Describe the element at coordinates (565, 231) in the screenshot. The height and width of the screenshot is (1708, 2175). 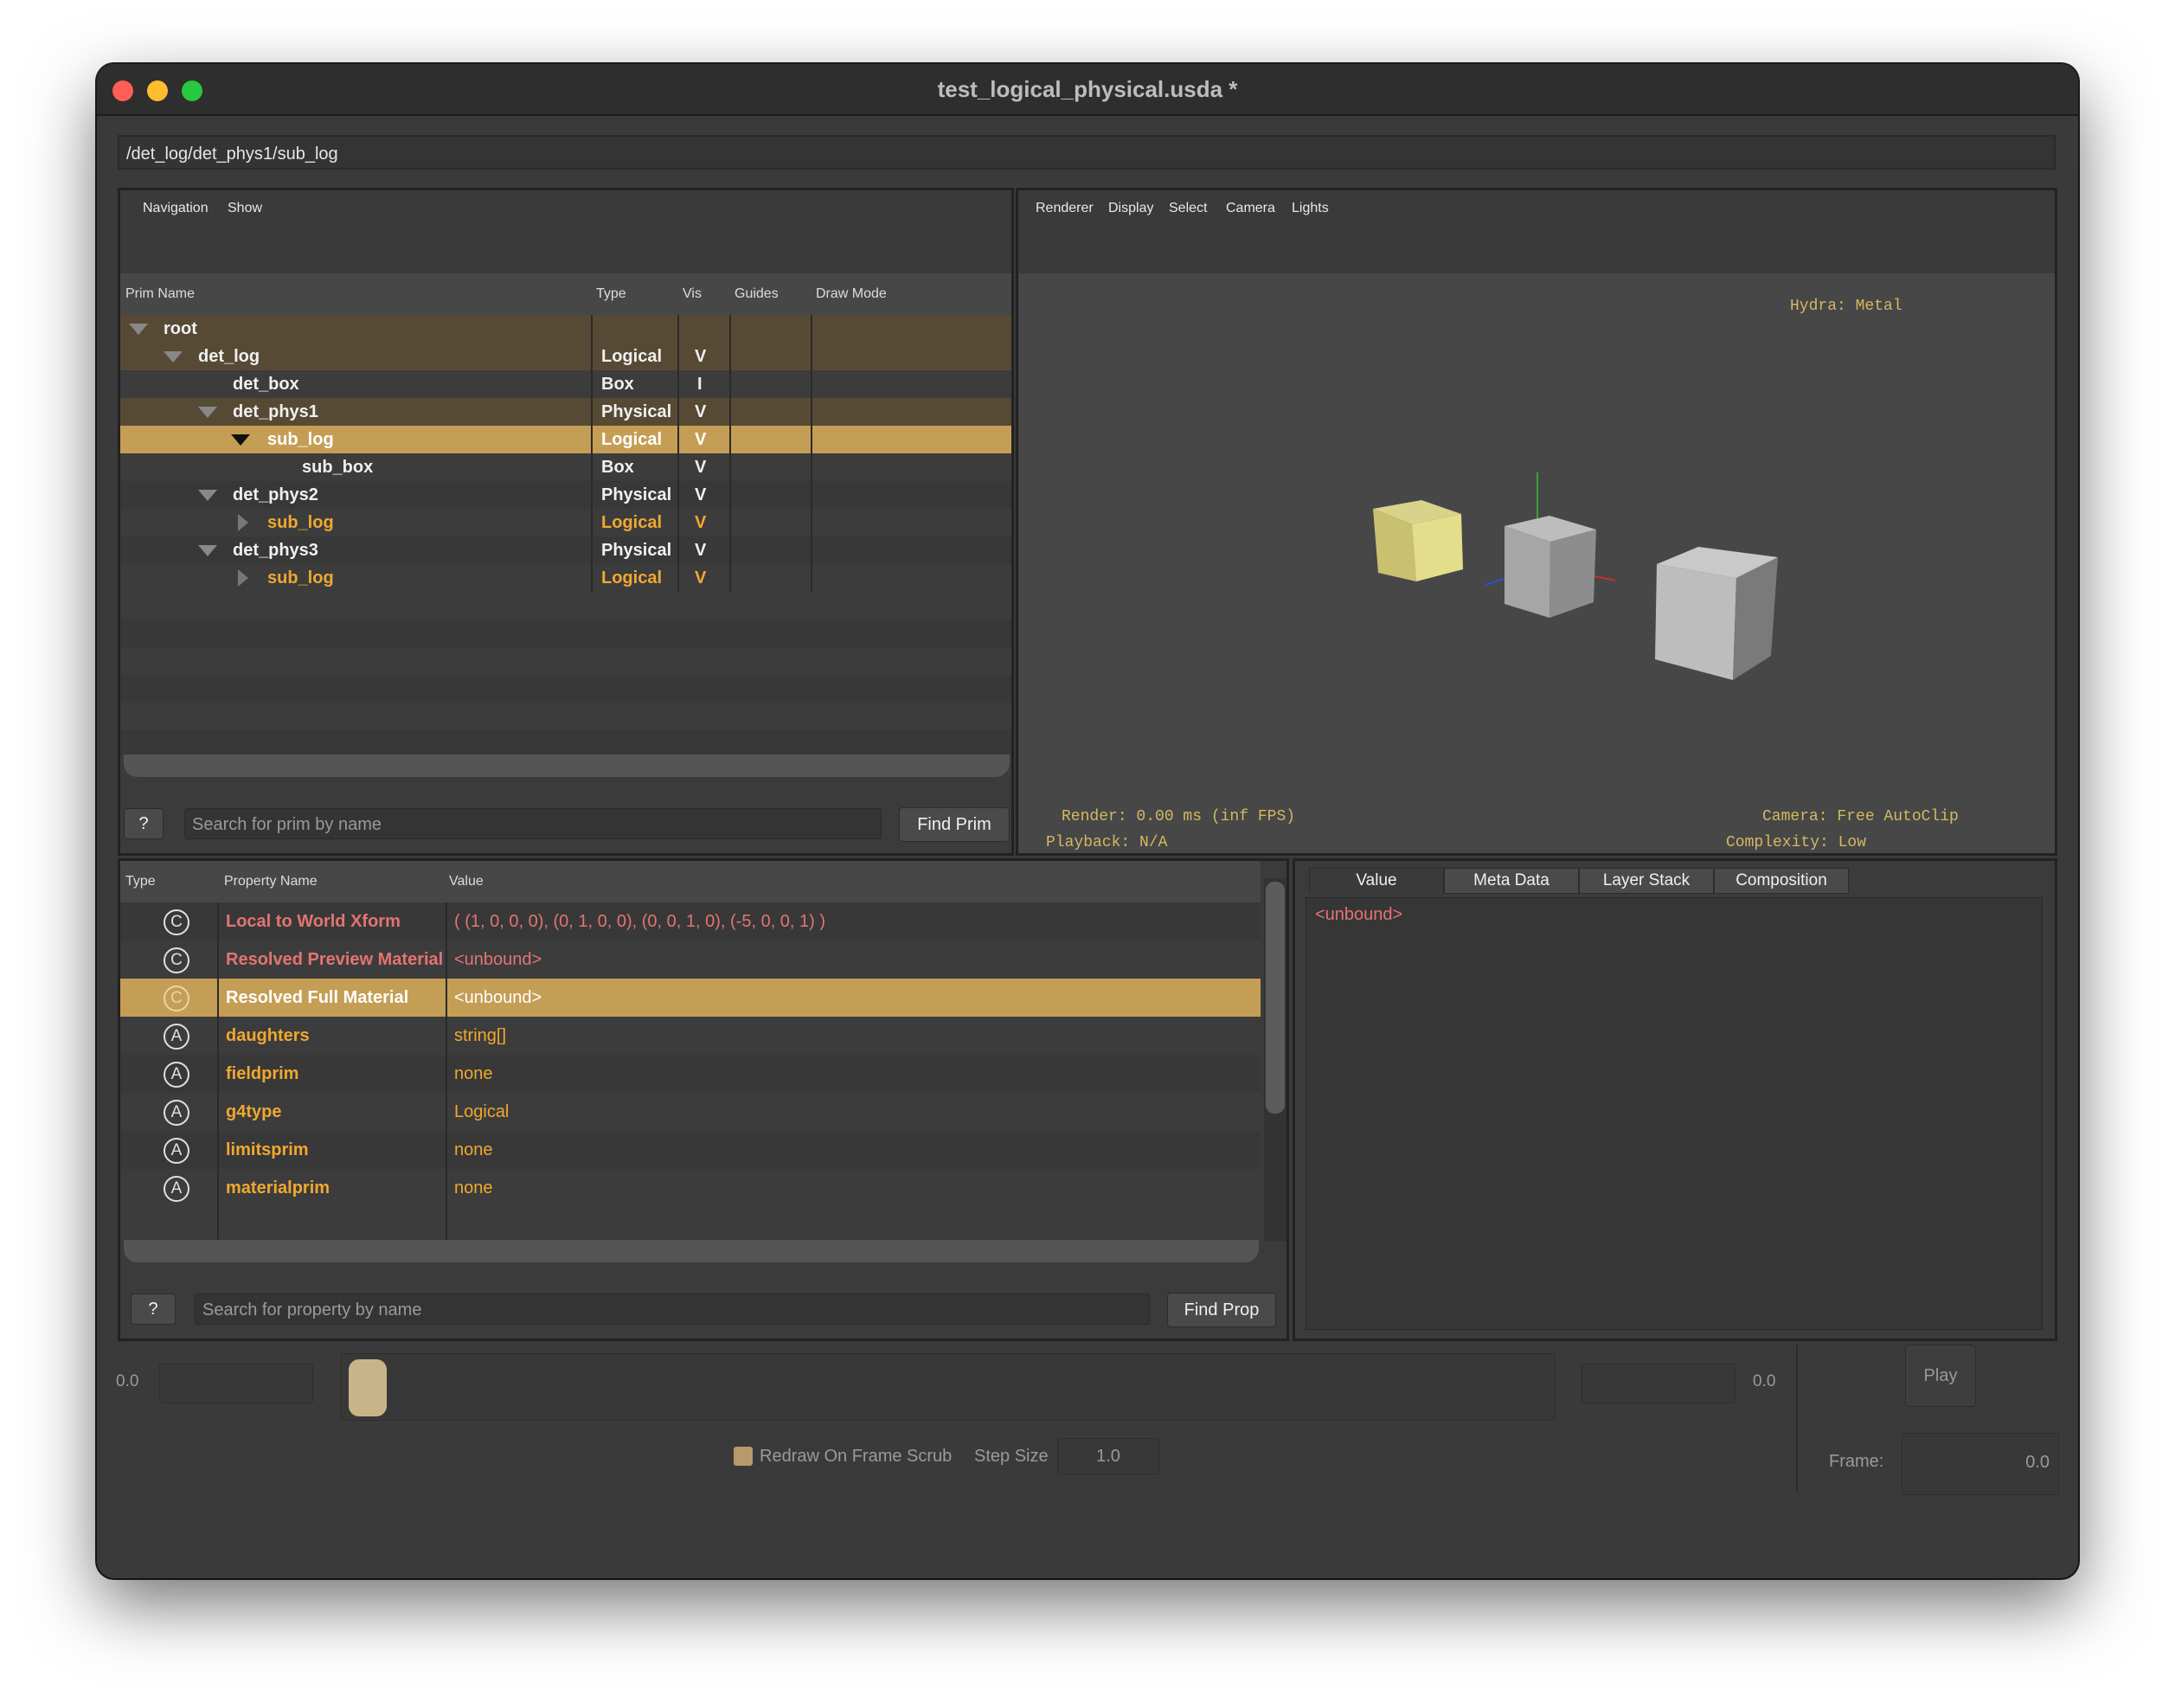
I see `prim-browser-menubar: Navigation Show` at that location.